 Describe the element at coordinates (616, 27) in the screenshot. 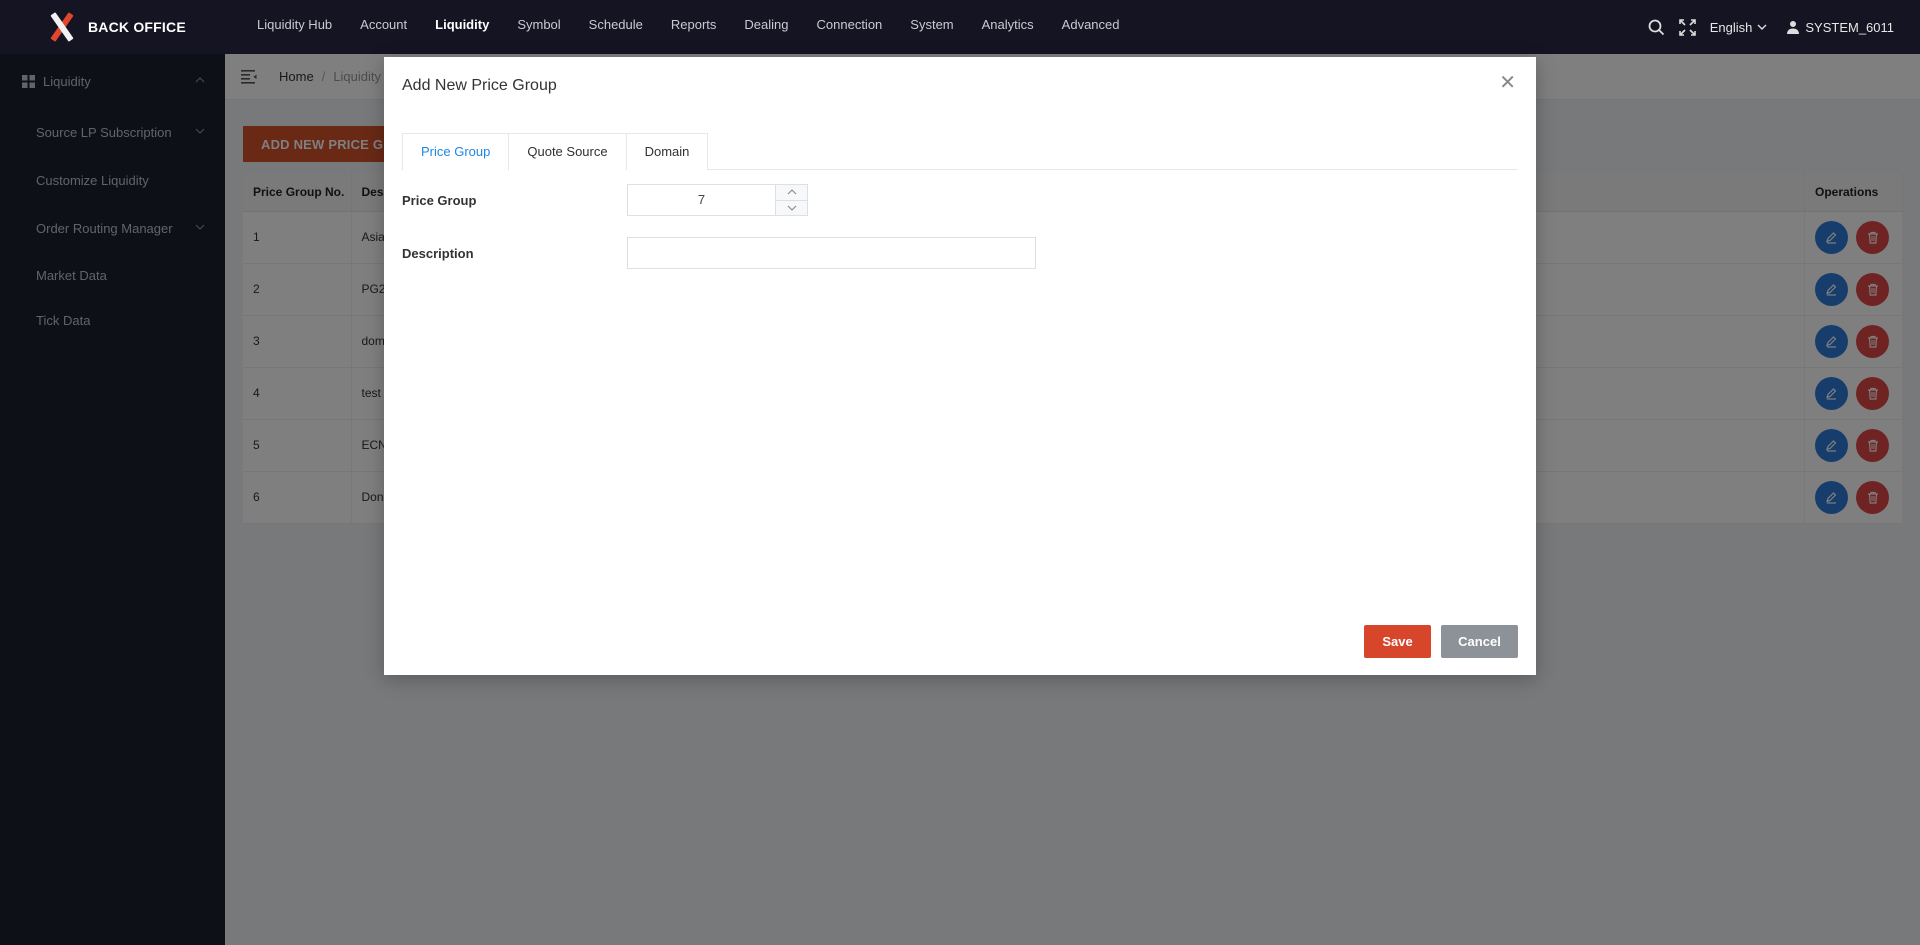

I see `nav-item-schedule: Schedule` at that location.